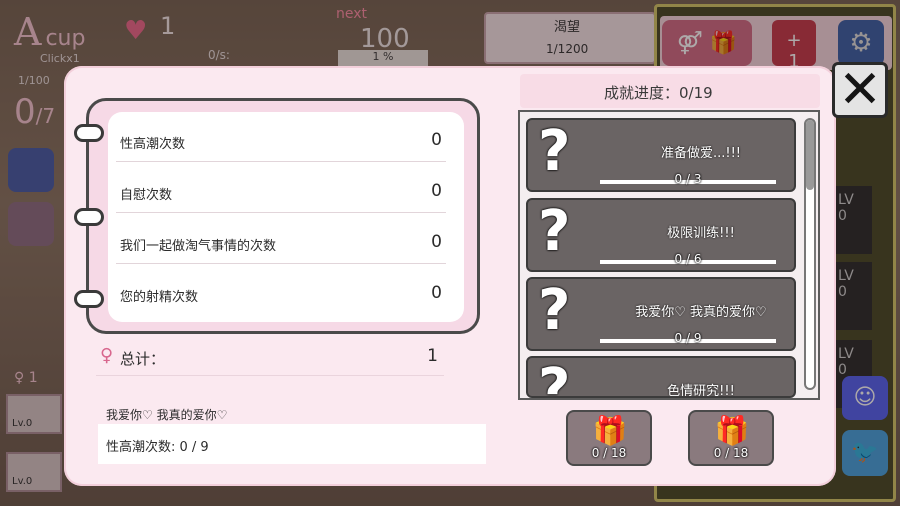 Image resolution: width=900 pixels, height=506 pixels. What do you see at coordinates (270, 359) in the screenshot?
I see `total-row: ♀ 总计： 1` at bounding box center [270, 359].